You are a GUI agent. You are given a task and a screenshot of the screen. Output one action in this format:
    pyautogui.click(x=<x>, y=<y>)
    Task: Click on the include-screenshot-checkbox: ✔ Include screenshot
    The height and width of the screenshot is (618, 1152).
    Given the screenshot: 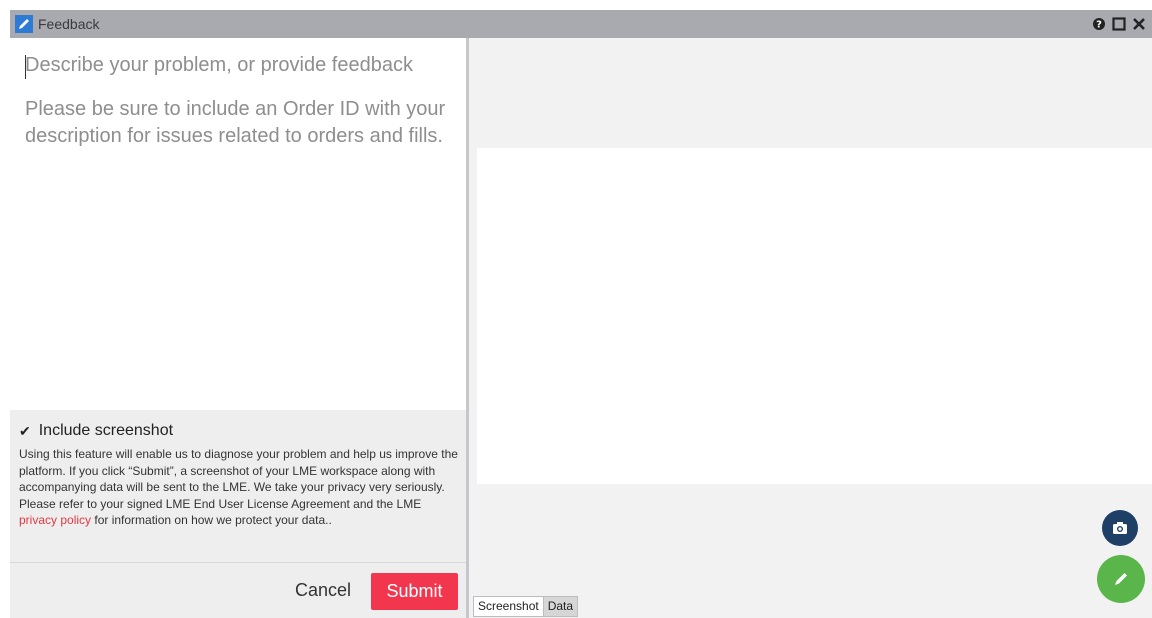 What is the action you would take?
    pyautogui.click(x=96, y=431)
    